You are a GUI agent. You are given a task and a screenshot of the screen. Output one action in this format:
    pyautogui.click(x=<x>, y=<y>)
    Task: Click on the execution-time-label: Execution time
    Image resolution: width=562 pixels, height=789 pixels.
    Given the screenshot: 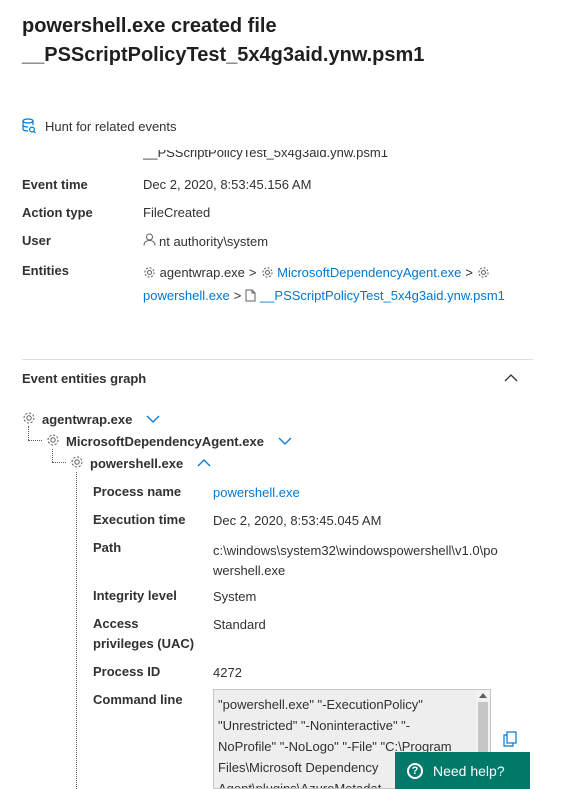 What is the action you would take?
    pyautogui.click(x=139, y=519)
    